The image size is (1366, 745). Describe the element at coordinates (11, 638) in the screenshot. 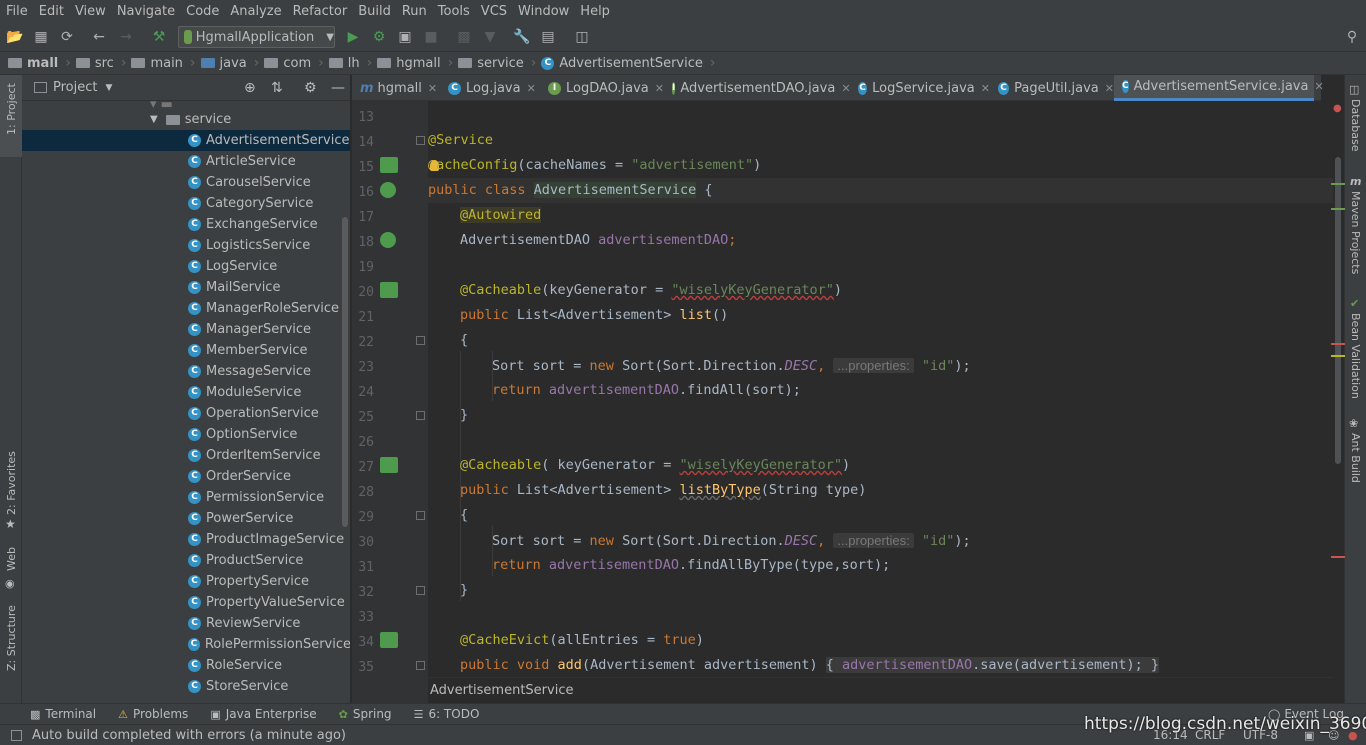

I see `structure-tool-label: Z: Structure` at that location.